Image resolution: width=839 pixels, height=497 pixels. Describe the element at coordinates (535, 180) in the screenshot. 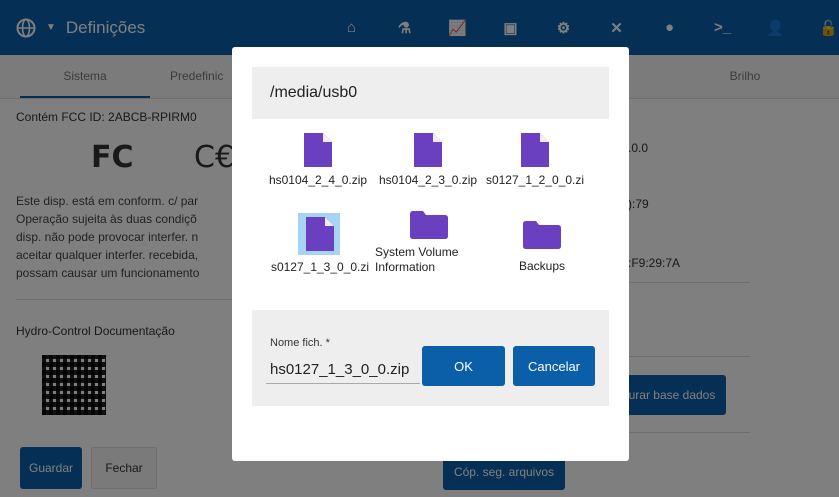

I see `file-name: s0127_1_2_0_0.zi` at that location.